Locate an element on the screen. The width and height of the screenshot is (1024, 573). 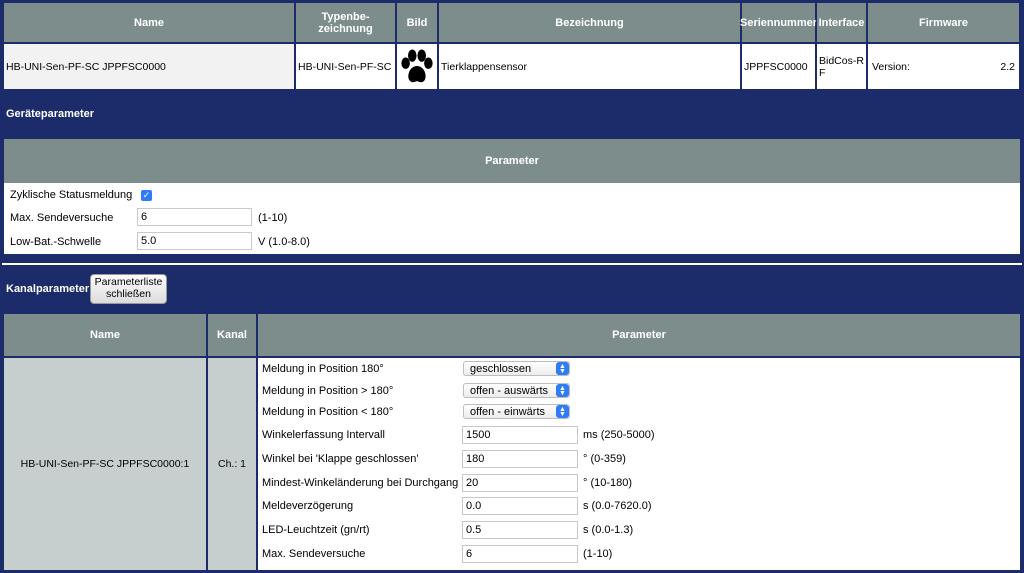
position-180-select: geschlossen ▲ ▼ is located at coordinates (516, 368).